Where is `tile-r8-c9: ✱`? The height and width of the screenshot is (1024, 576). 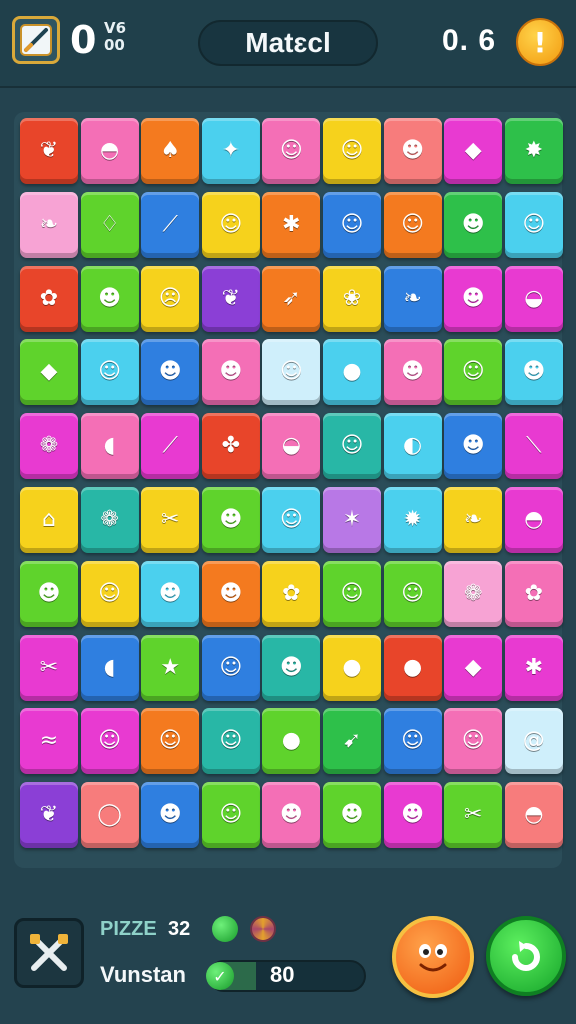 tile-r8-c9: ✱ is located at coordinates (533, 667).